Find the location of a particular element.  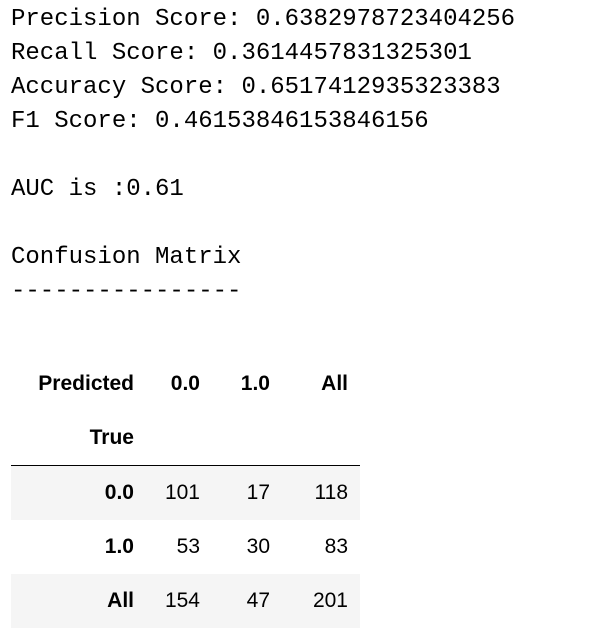

table-cell: 47 is located at coordinates (247, 601).